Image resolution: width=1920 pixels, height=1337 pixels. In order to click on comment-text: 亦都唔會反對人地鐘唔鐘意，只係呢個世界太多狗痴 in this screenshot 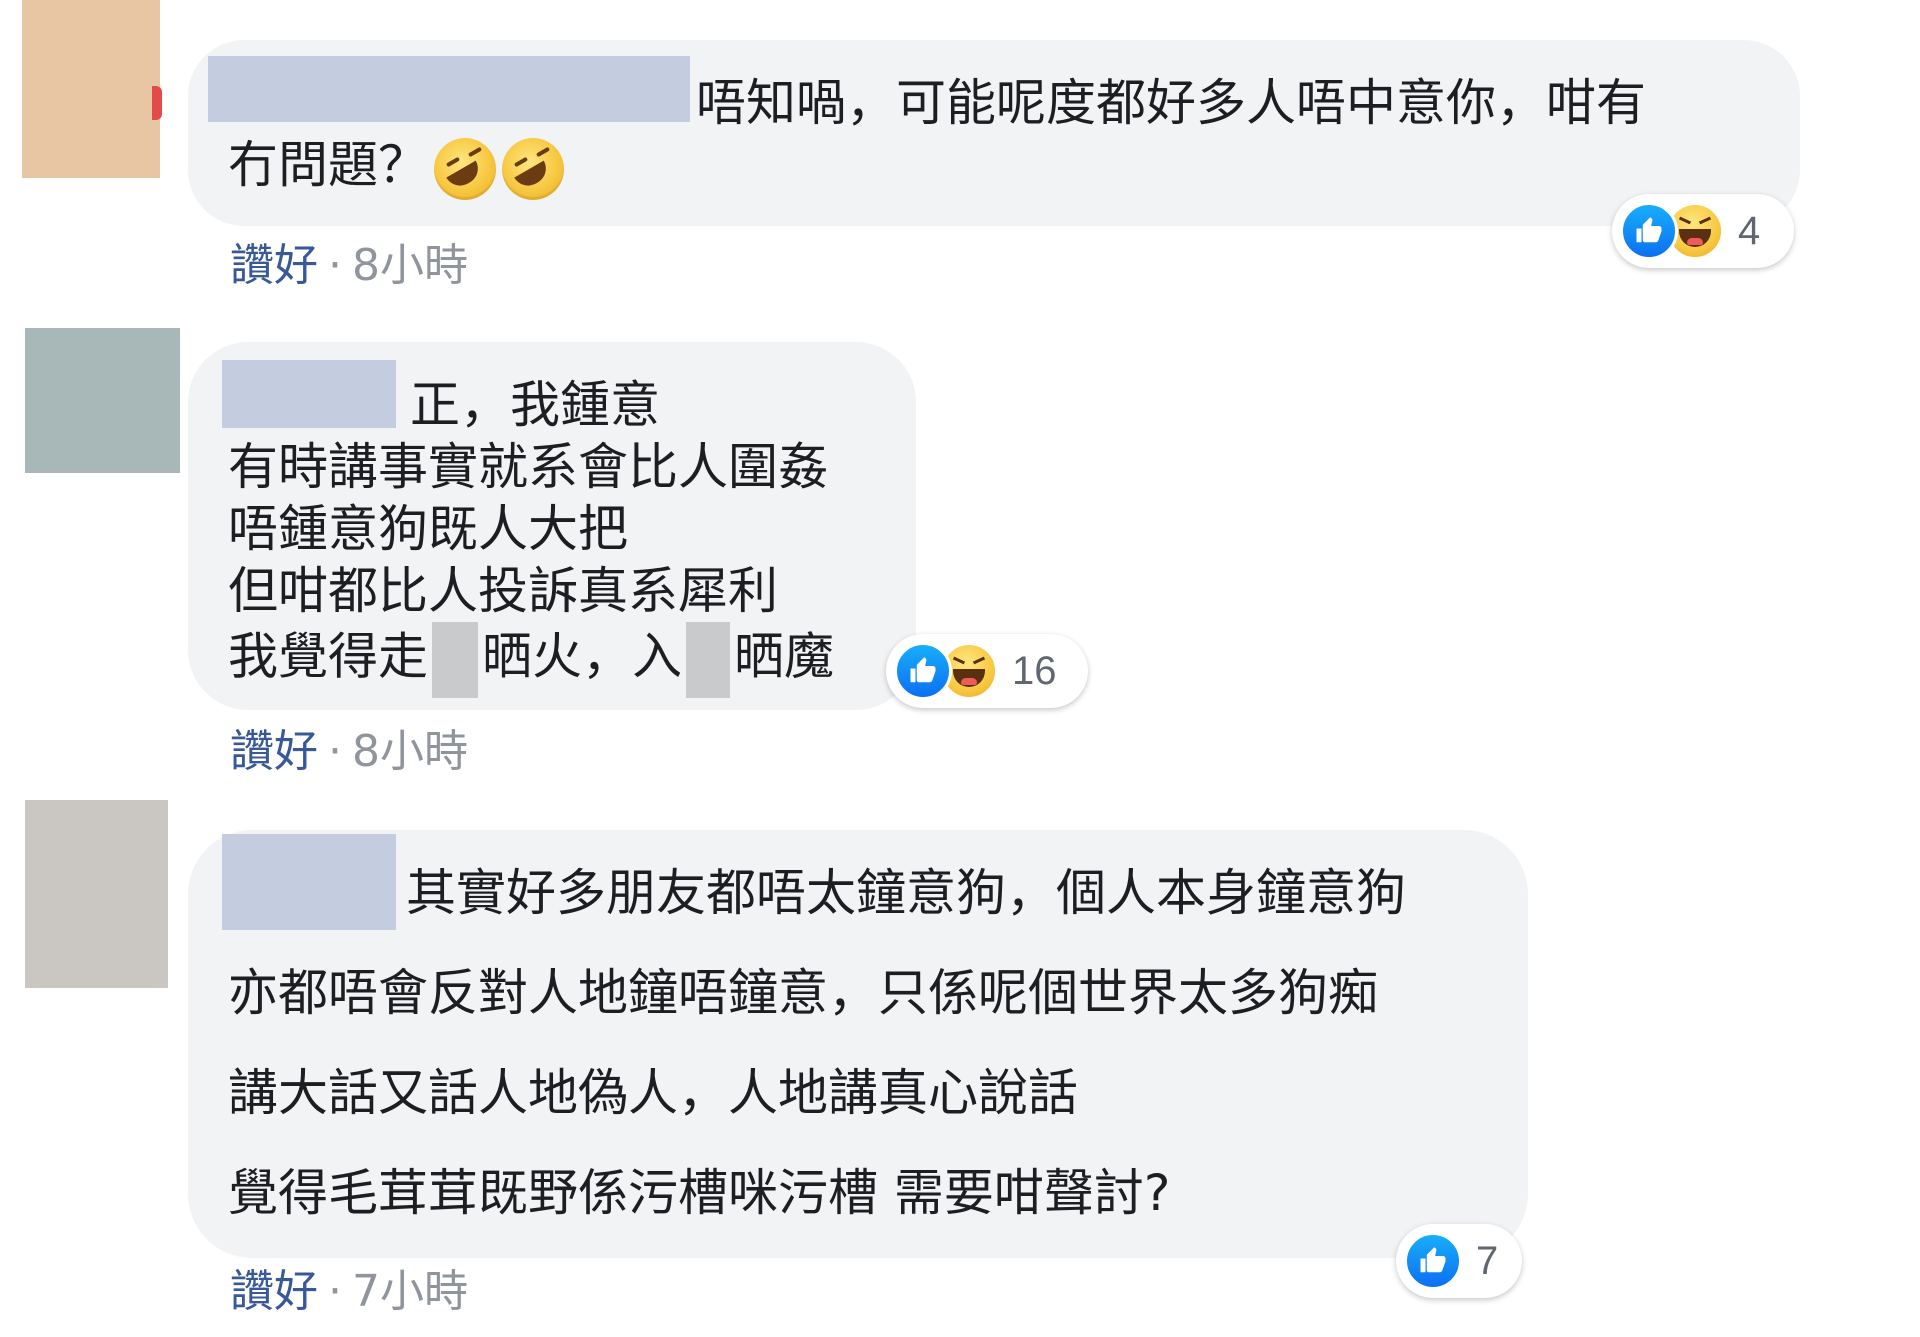, I will do `click(803, 993)`.